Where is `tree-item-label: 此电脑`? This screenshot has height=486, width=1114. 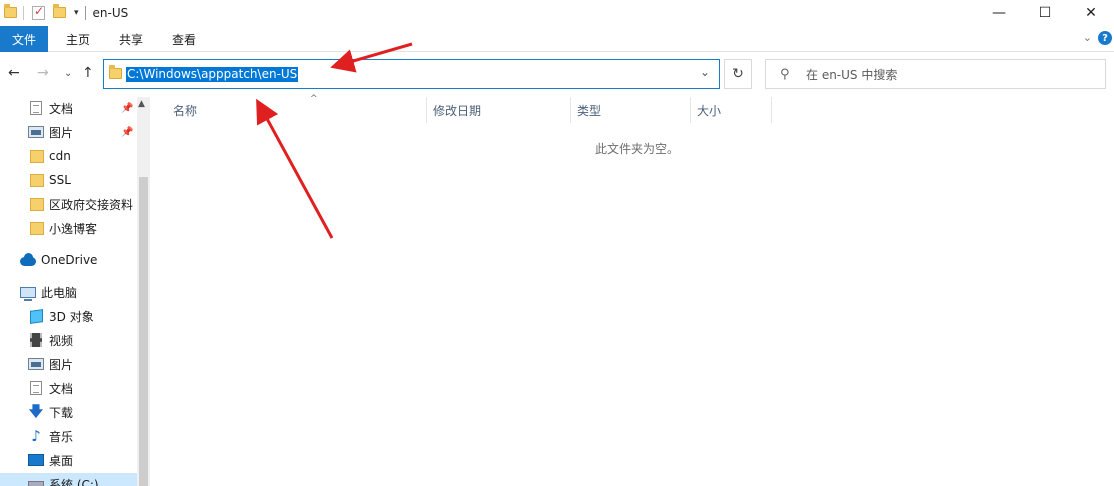 tree-item-label: 此电脑 is located at coordinates (59, 292).